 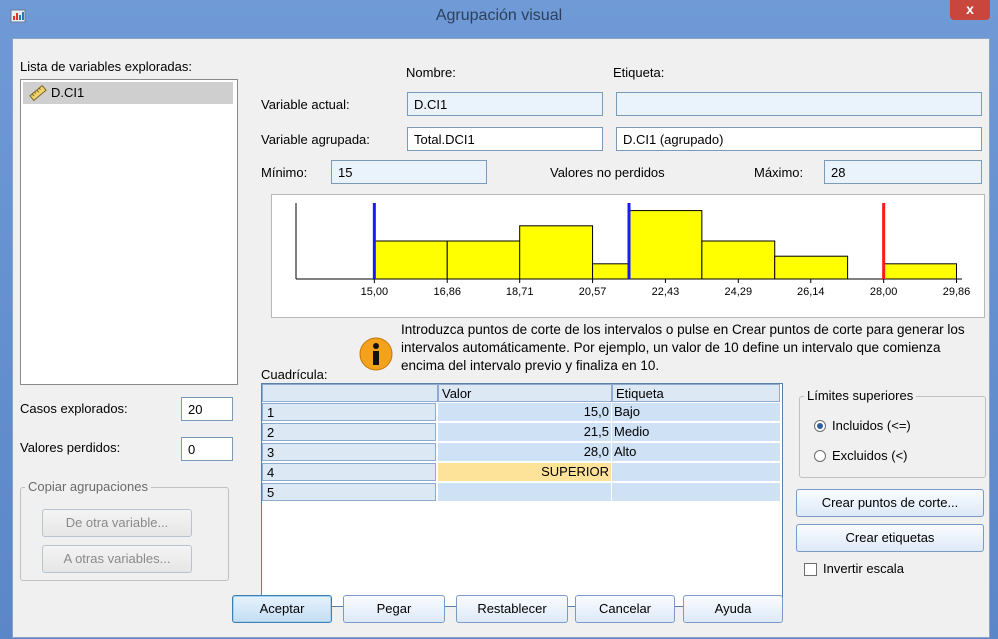 What do you see at coordinates (525, 472) in the screenshot?
I see `value-cell-selected: SUPERIOR` at bounding box center [525, 472].